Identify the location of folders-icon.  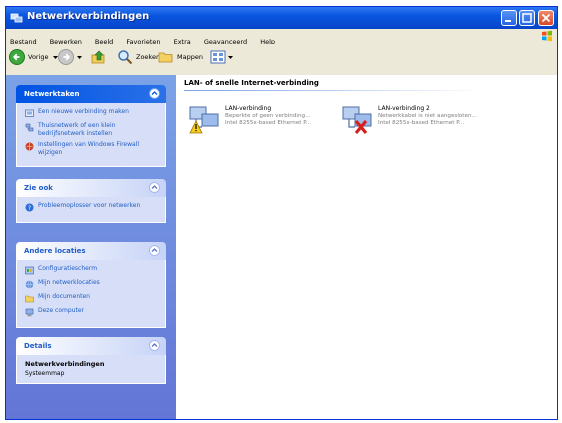
(165, 57).